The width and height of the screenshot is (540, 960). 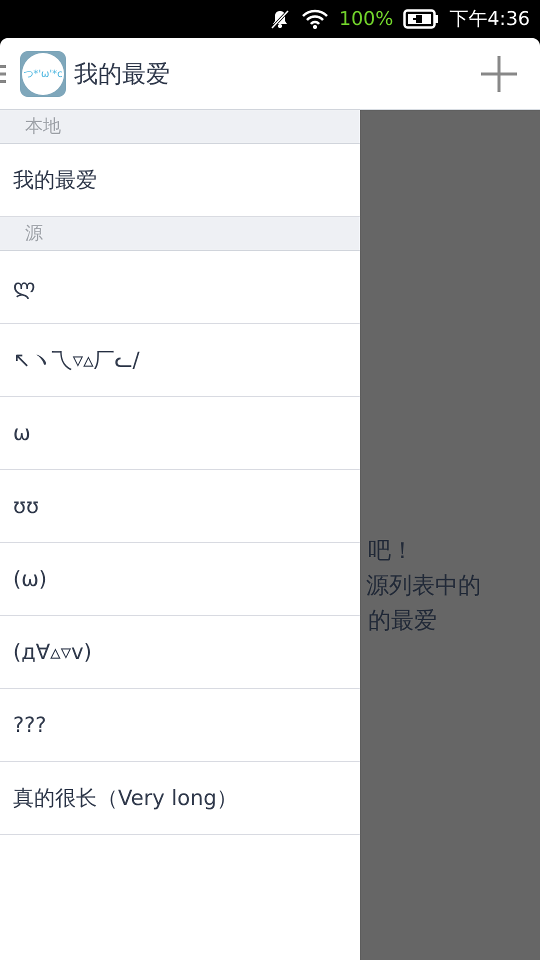 I want to click on drawer-item: ↖ヽ乁▿▵厂ᓚ/, so click(x=180, y=360).